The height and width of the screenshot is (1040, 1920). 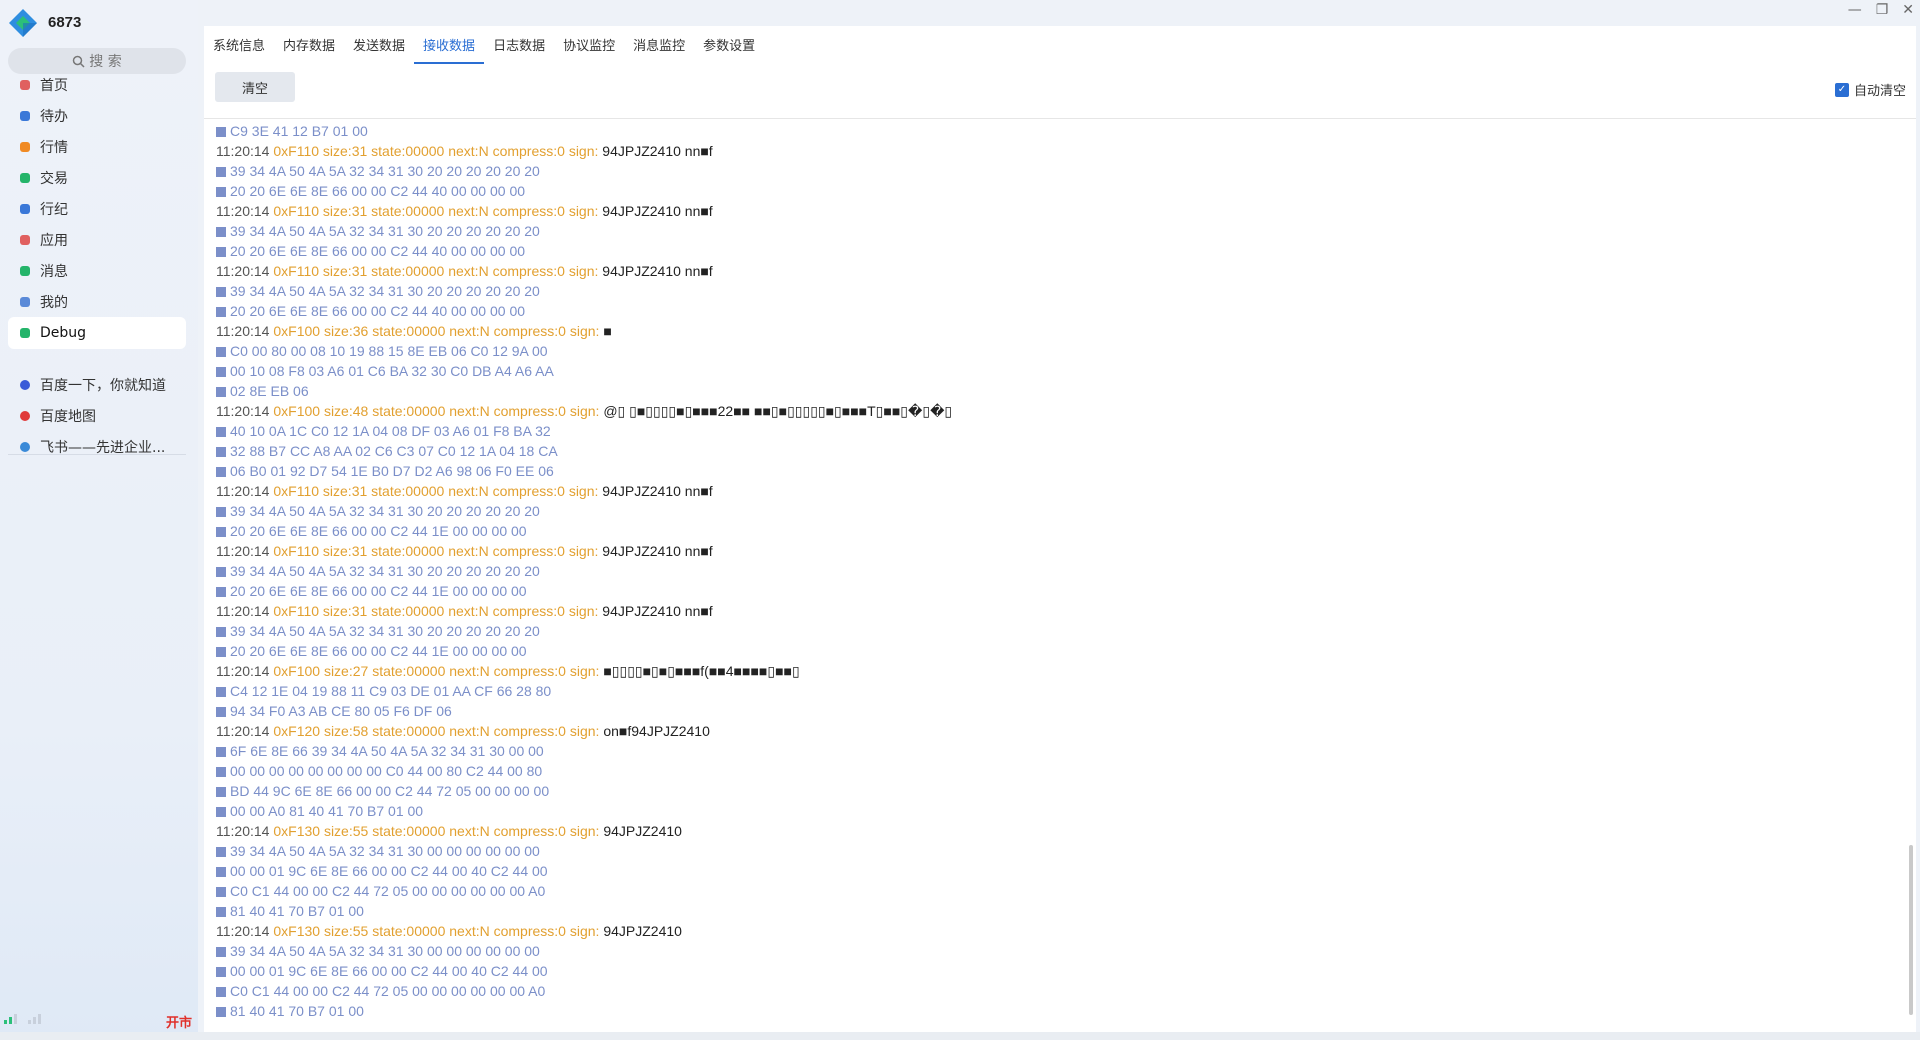 What do you see at coordinates (54, 241) in the screenshot?
I see `sidebar-item-label: 应用` at bounding box center [54, 241].